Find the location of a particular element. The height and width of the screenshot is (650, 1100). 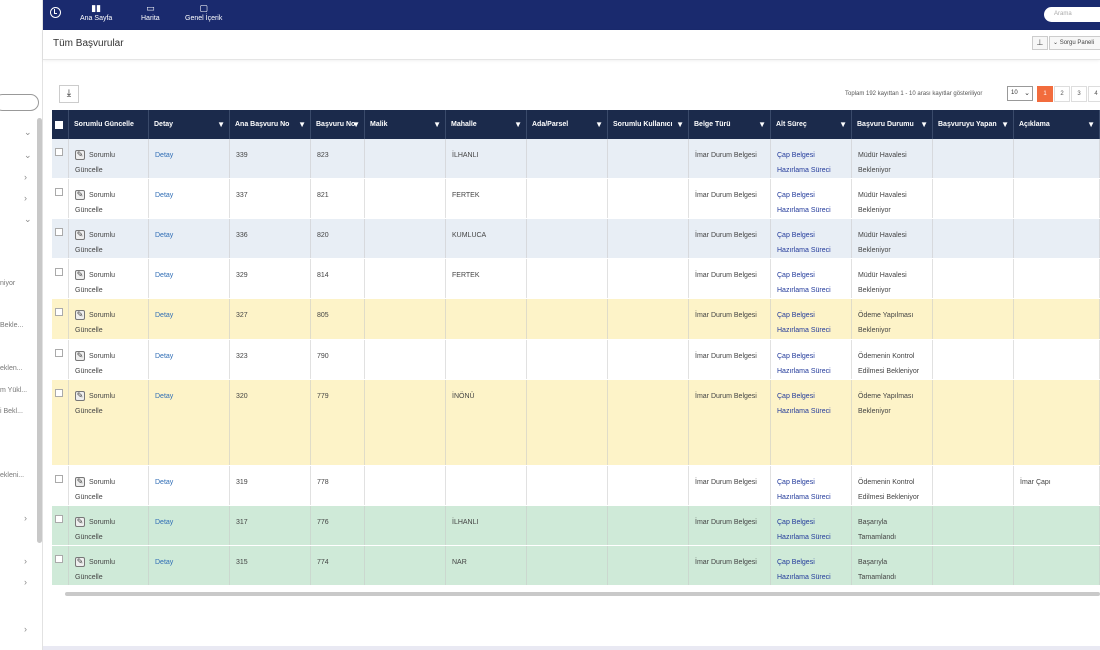

column-header: Açıklama ▼ is located at coordinates (1057, 124).